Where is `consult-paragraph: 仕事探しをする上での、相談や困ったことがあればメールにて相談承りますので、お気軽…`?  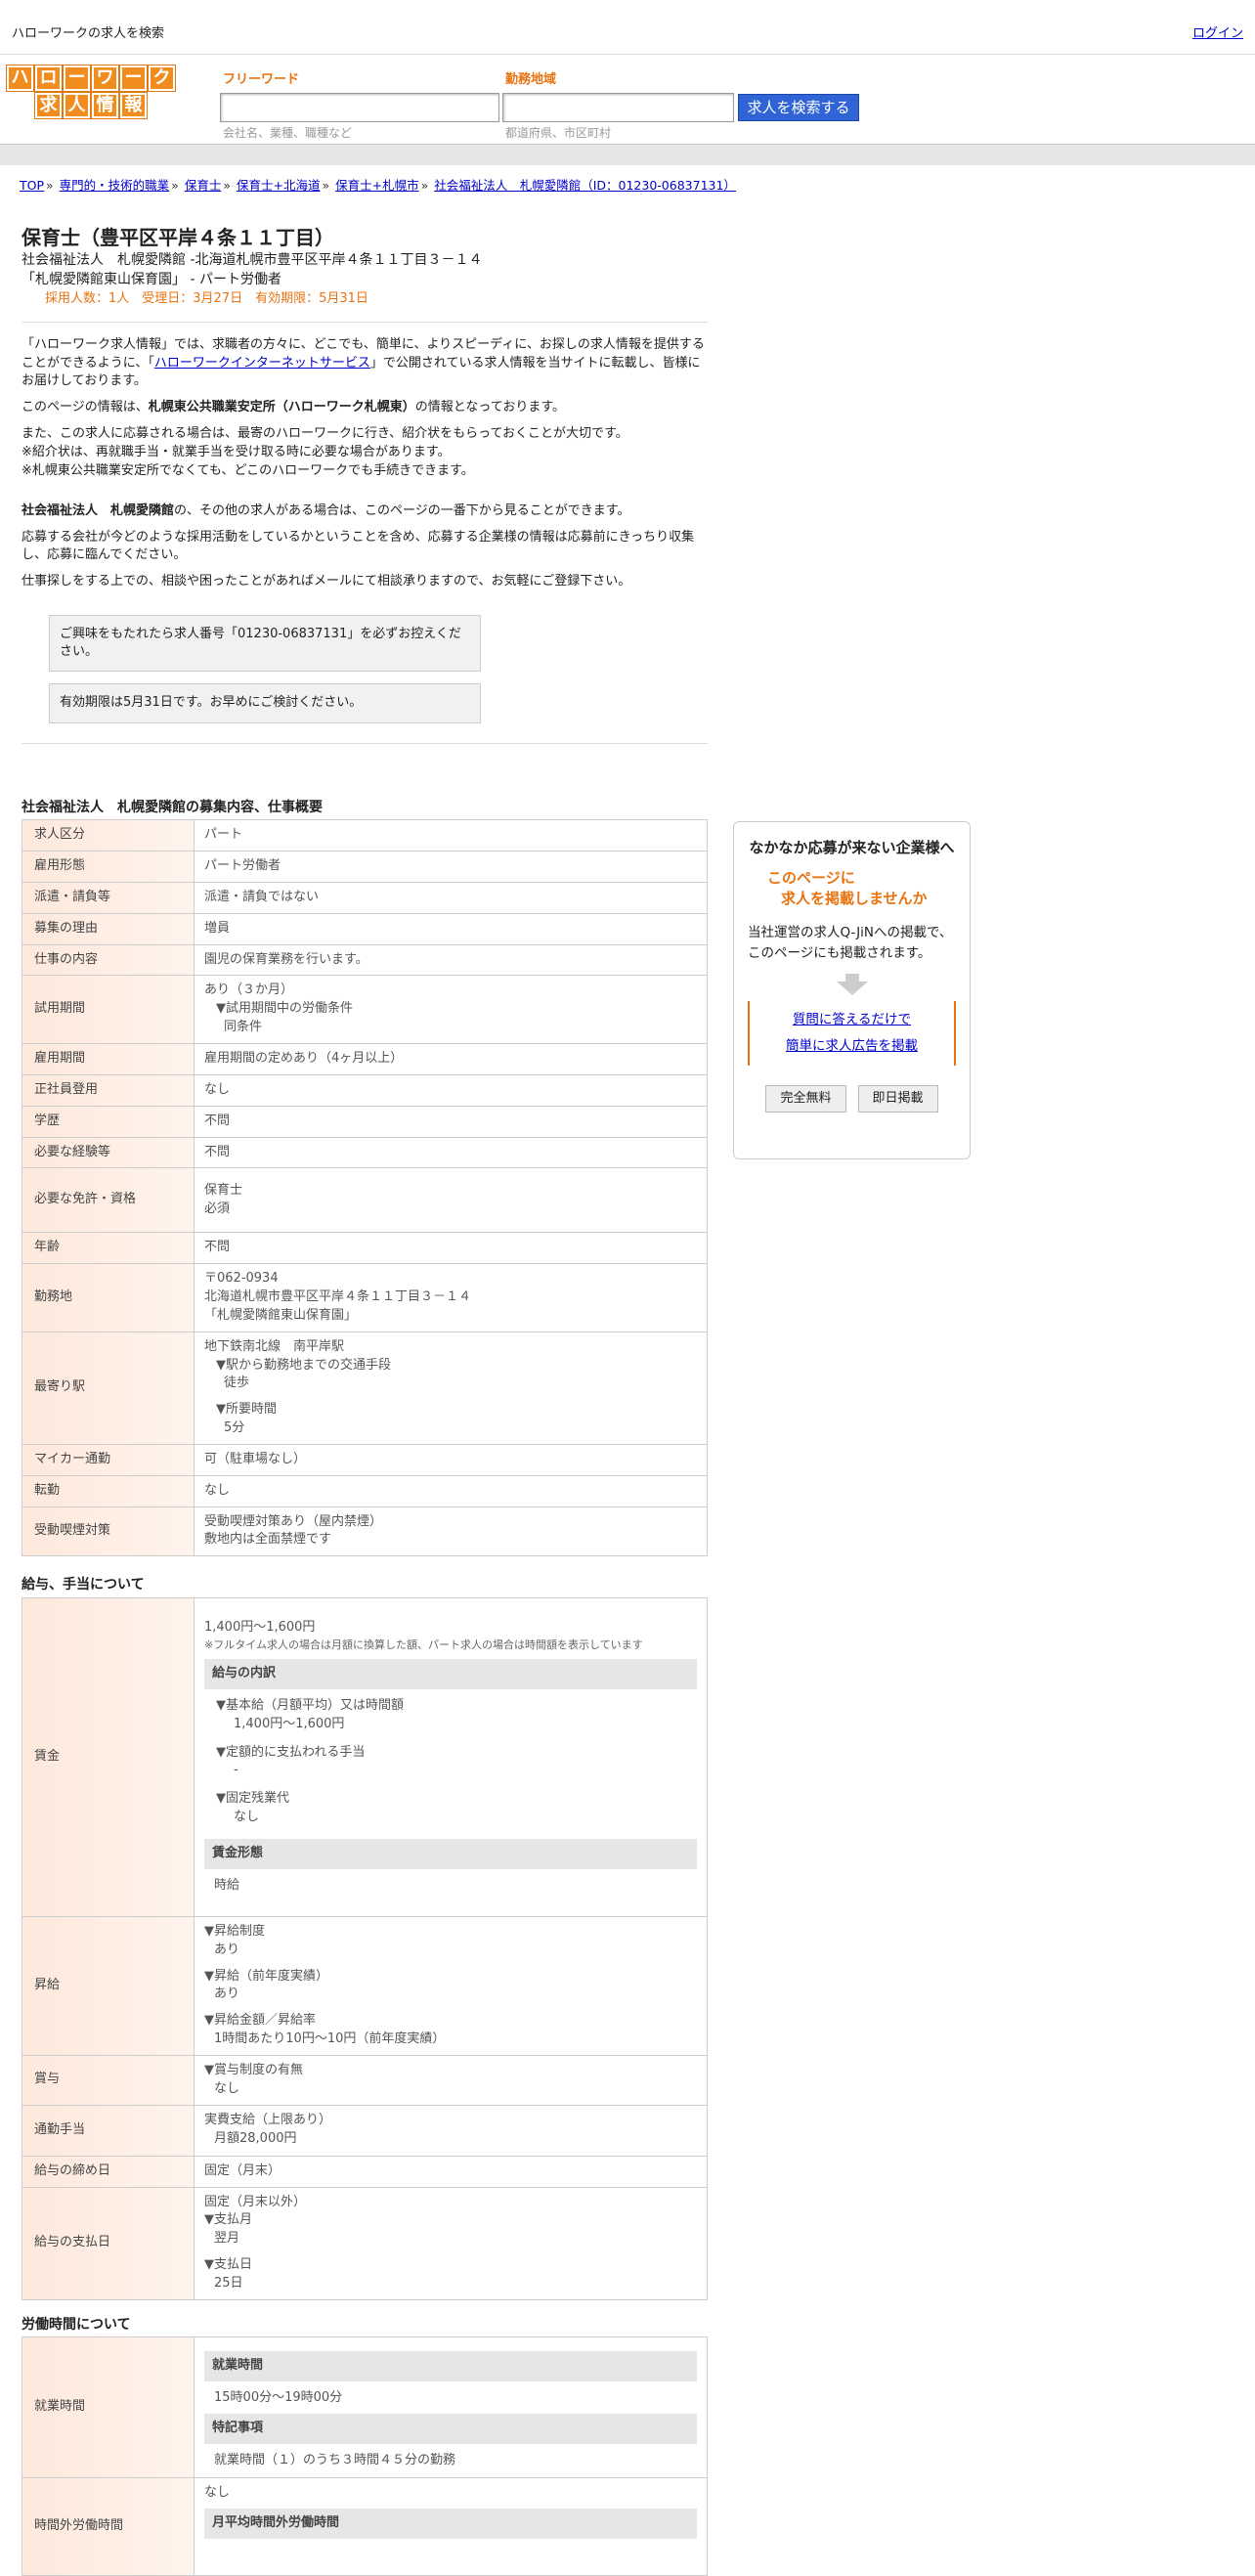 consult-paragraph: 仕事探しをする上での、相談や困ったことがあればメールにて相談承りますので、お気軽… is located at coordinates (327, 581).